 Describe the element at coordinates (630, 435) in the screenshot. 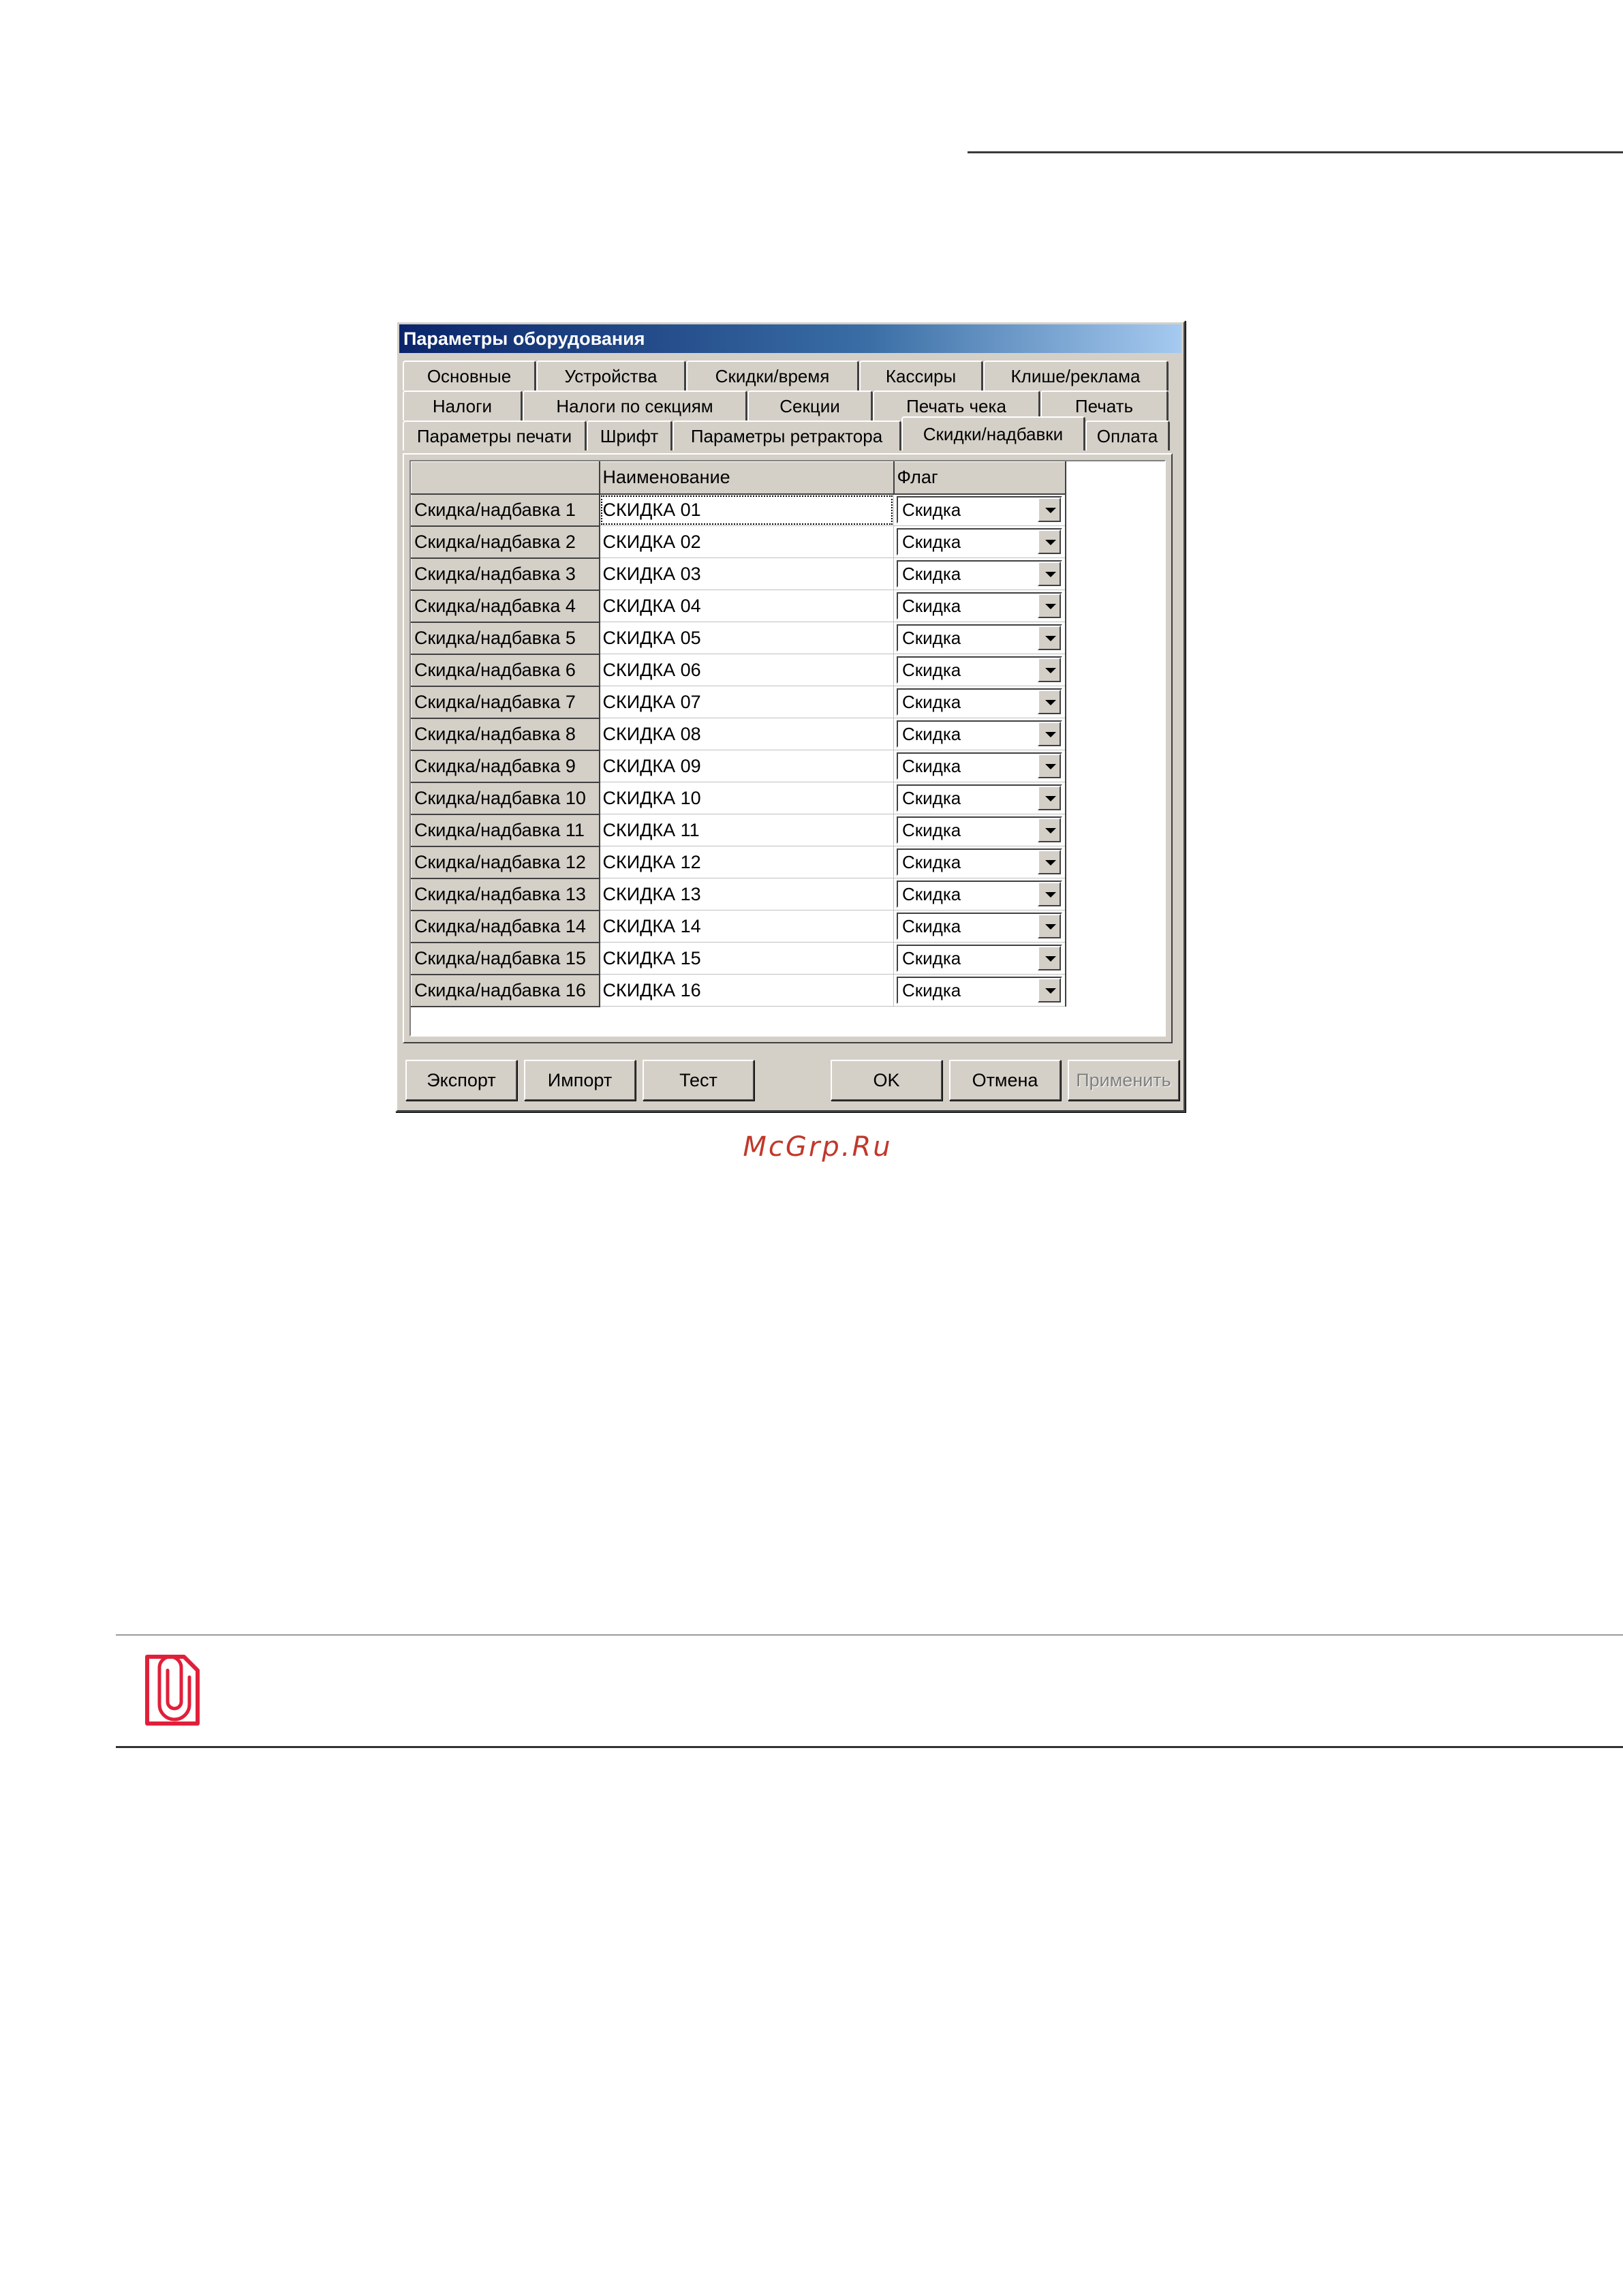

I see `tab-shrift: Шрифт` at that location.